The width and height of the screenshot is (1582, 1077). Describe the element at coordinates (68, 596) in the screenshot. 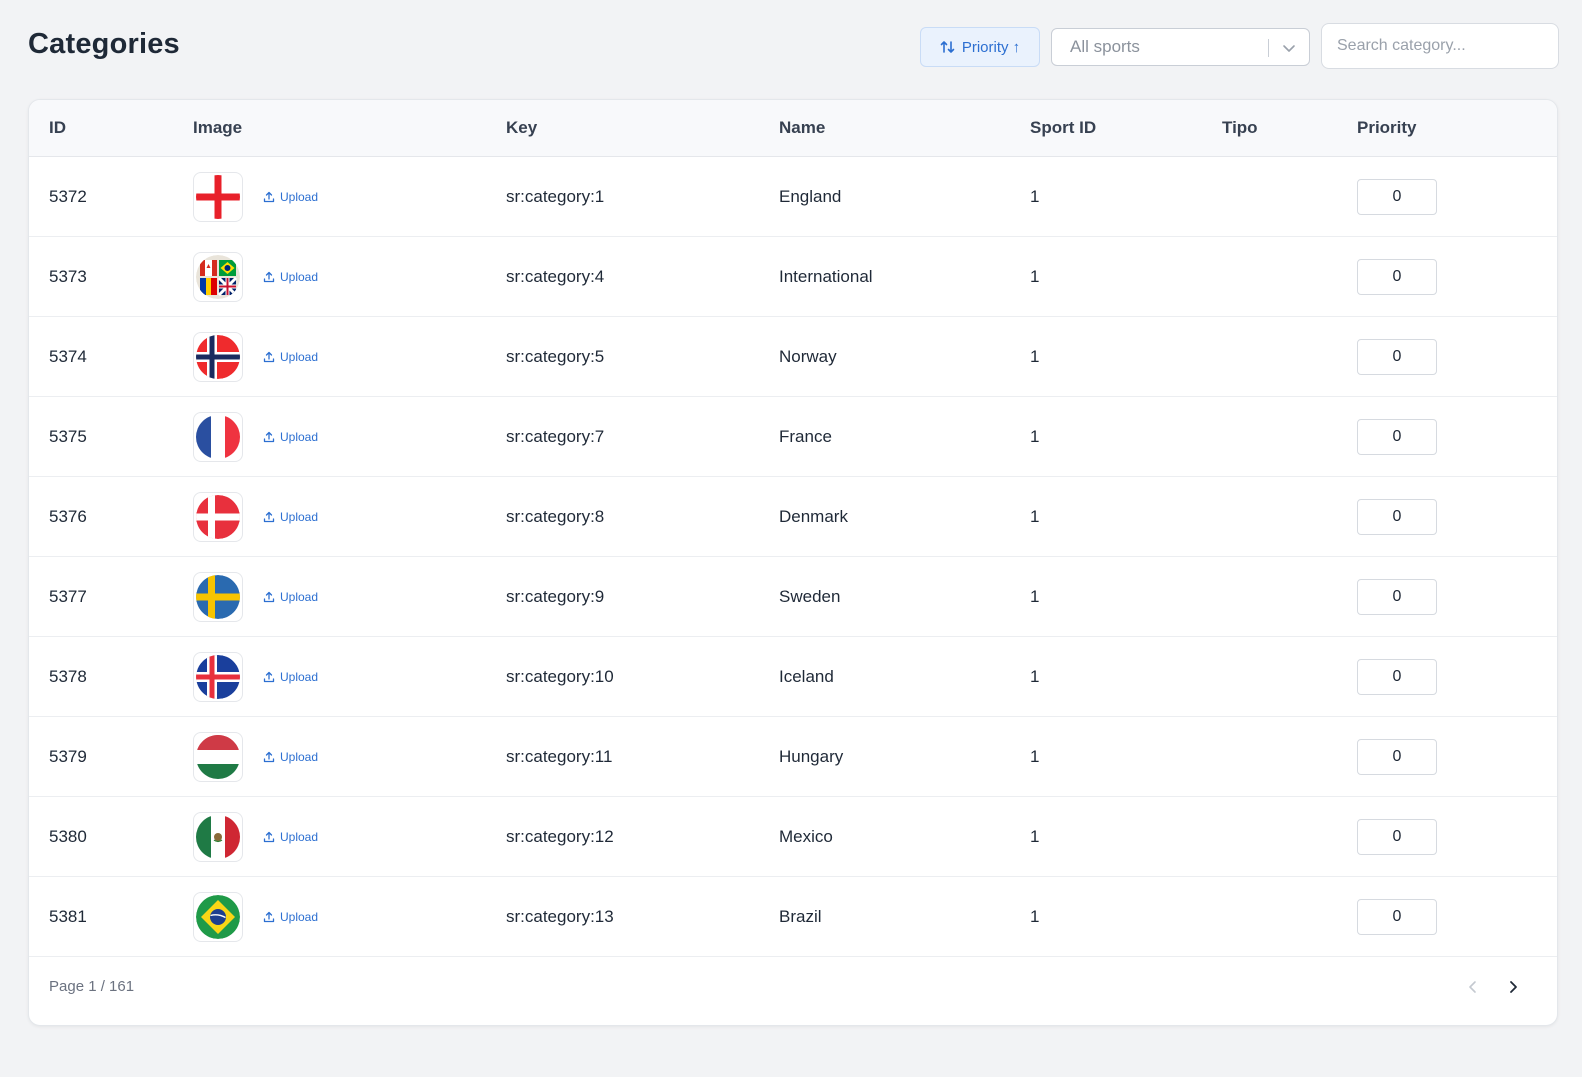

I see `cell-id: 5377` at that location.